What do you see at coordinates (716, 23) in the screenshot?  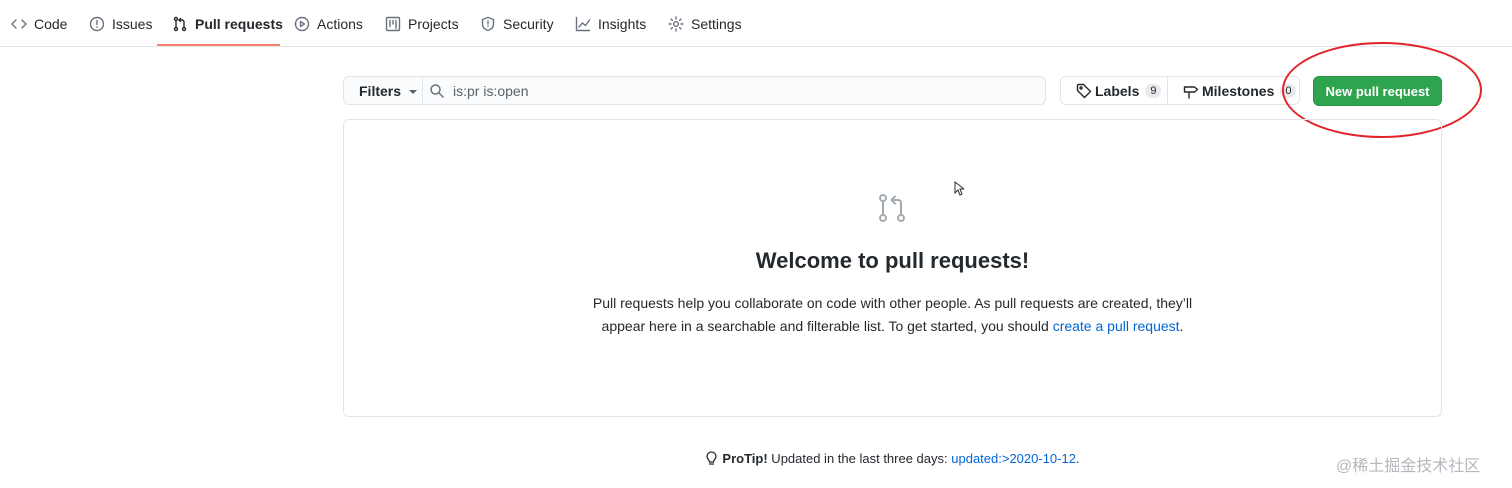 I see `tab-settings-label: Settings` at bounding box center [716, 23].